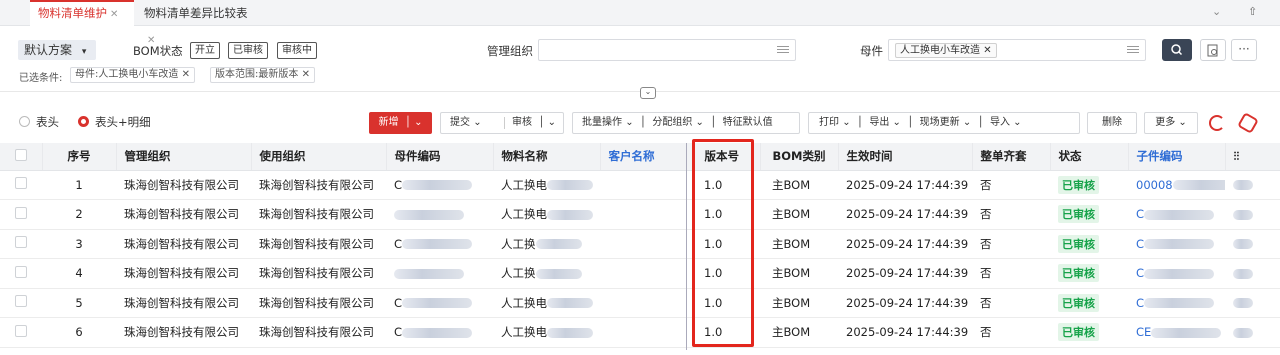 Image resolution: width=1280 pixels, height=355 pixels. Describe the element at coordinates (1237, 156) in the screenshot. I see `column-settings-icon: ⫶⫶` at that location.